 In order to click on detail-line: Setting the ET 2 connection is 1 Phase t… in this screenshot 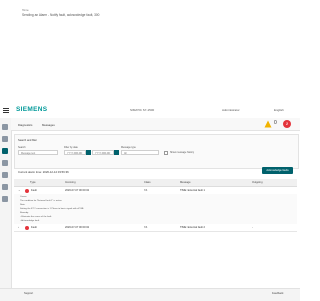, I will do `click(52, 209)`.